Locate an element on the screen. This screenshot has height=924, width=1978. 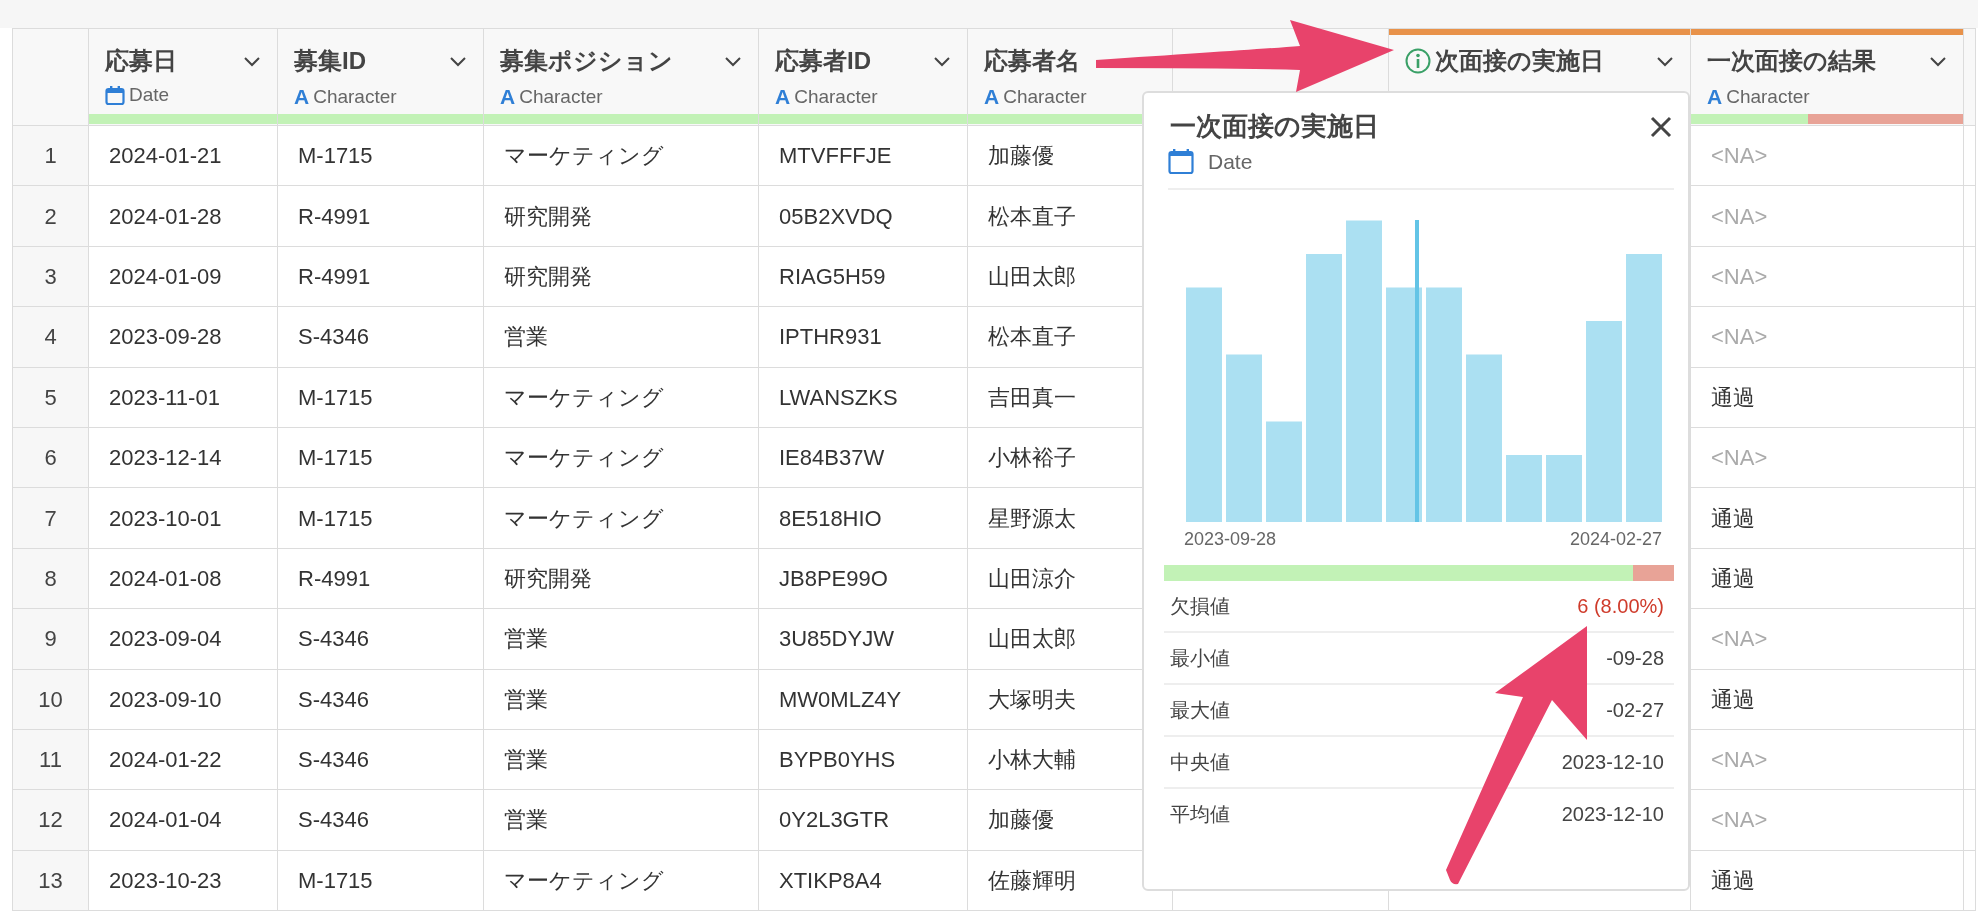
table-cell: 2023-11-01 is located at coordinates (183, 397).